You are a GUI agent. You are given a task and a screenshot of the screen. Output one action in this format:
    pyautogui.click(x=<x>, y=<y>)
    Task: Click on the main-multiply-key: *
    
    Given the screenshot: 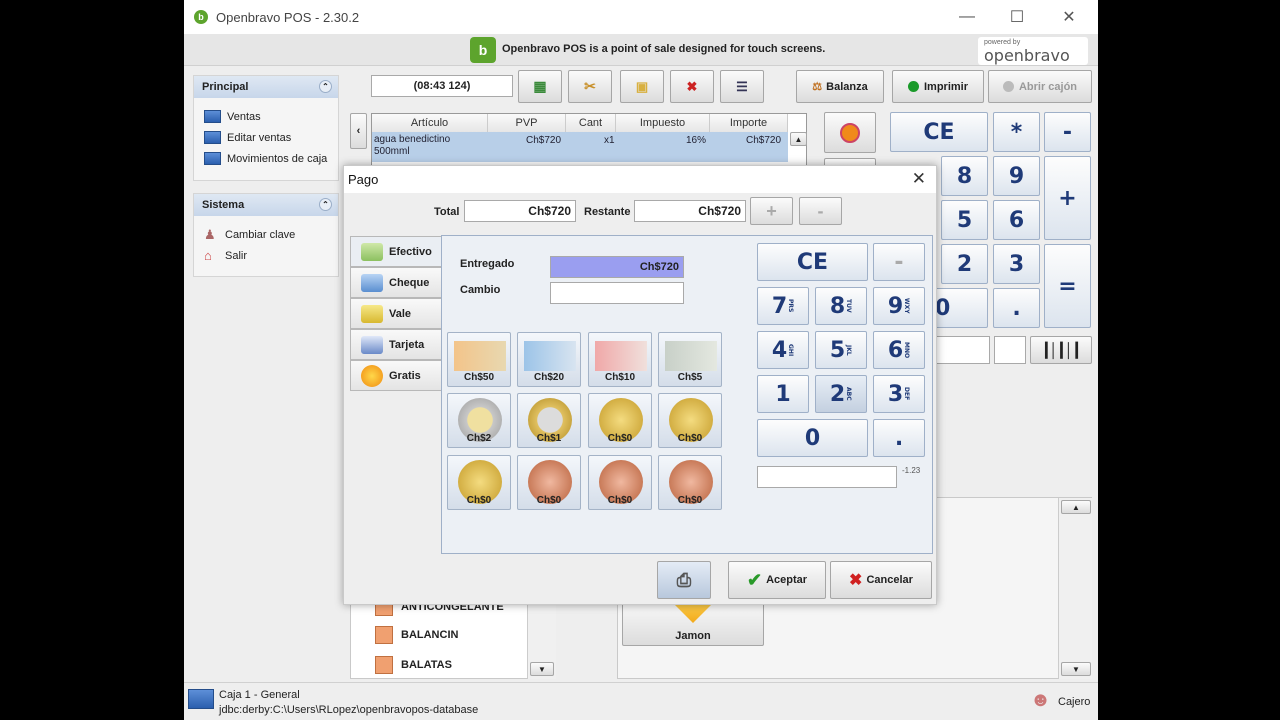 What is the action you would take?
    pyautogui.click(x=1016, y=132)
    